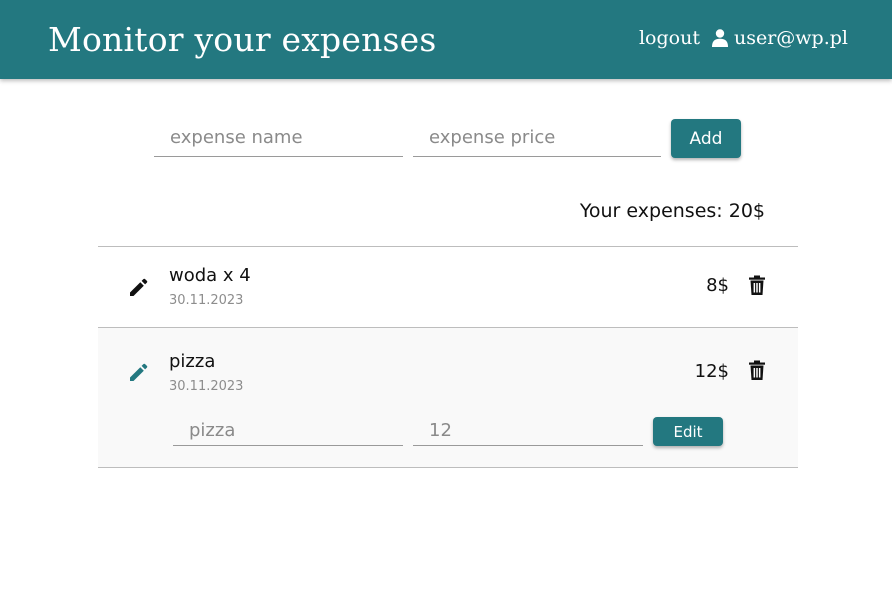  I want to click on user-icon, so click(719, 38).